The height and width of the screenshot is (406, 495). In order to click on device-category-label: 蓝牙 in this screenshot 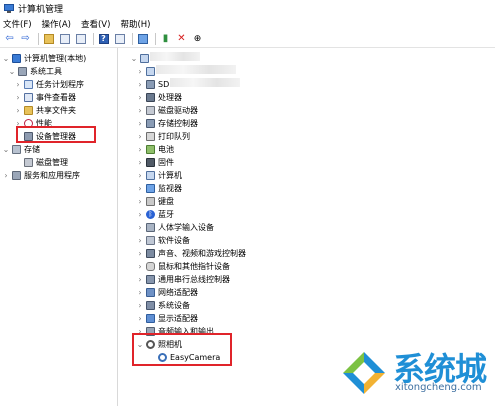, I will do `click(166, 214)`.